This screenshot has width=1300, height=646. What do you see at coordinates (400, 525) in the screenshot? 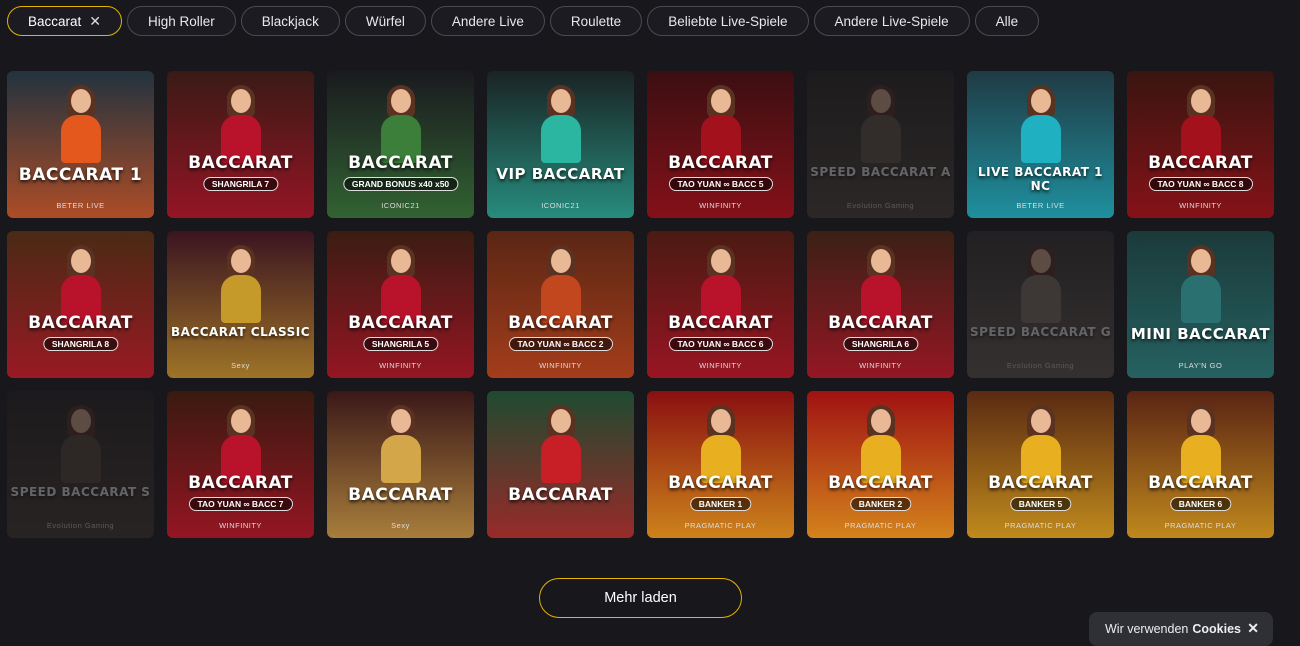
I see `provider-logo: Sexy` at bounding box center [400, 525].